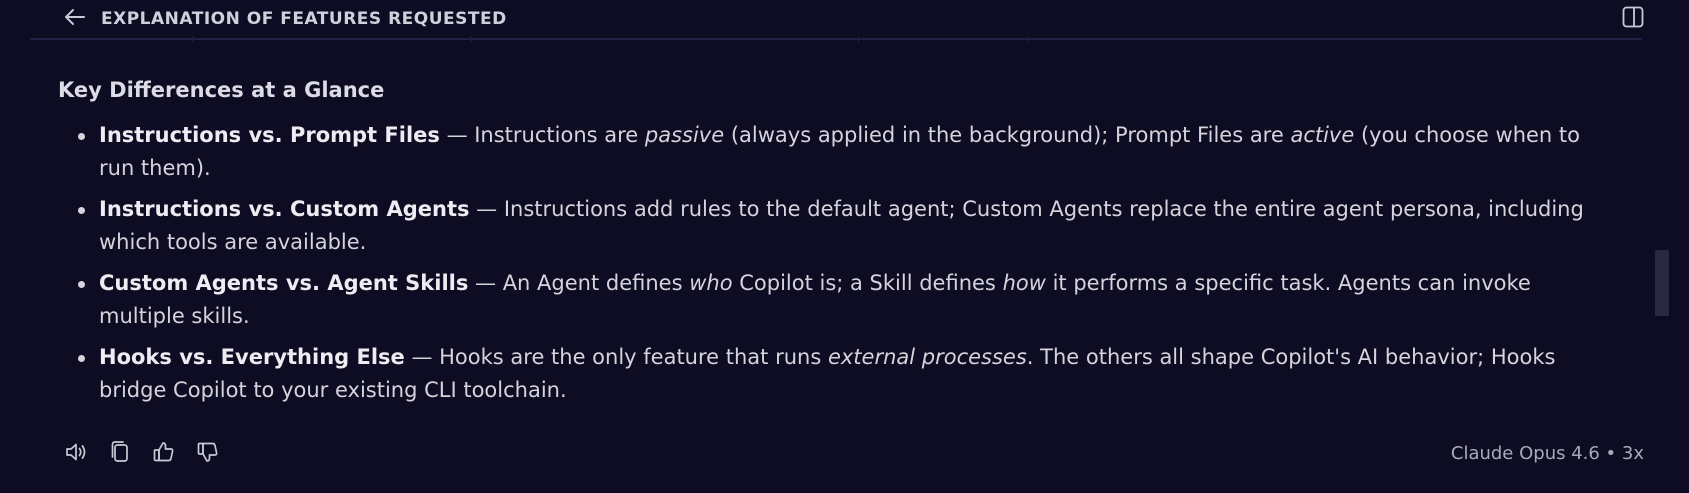 This screenshot has width=1689, height=493. I want to click on thumbs-up-icon, so click(164, 454).